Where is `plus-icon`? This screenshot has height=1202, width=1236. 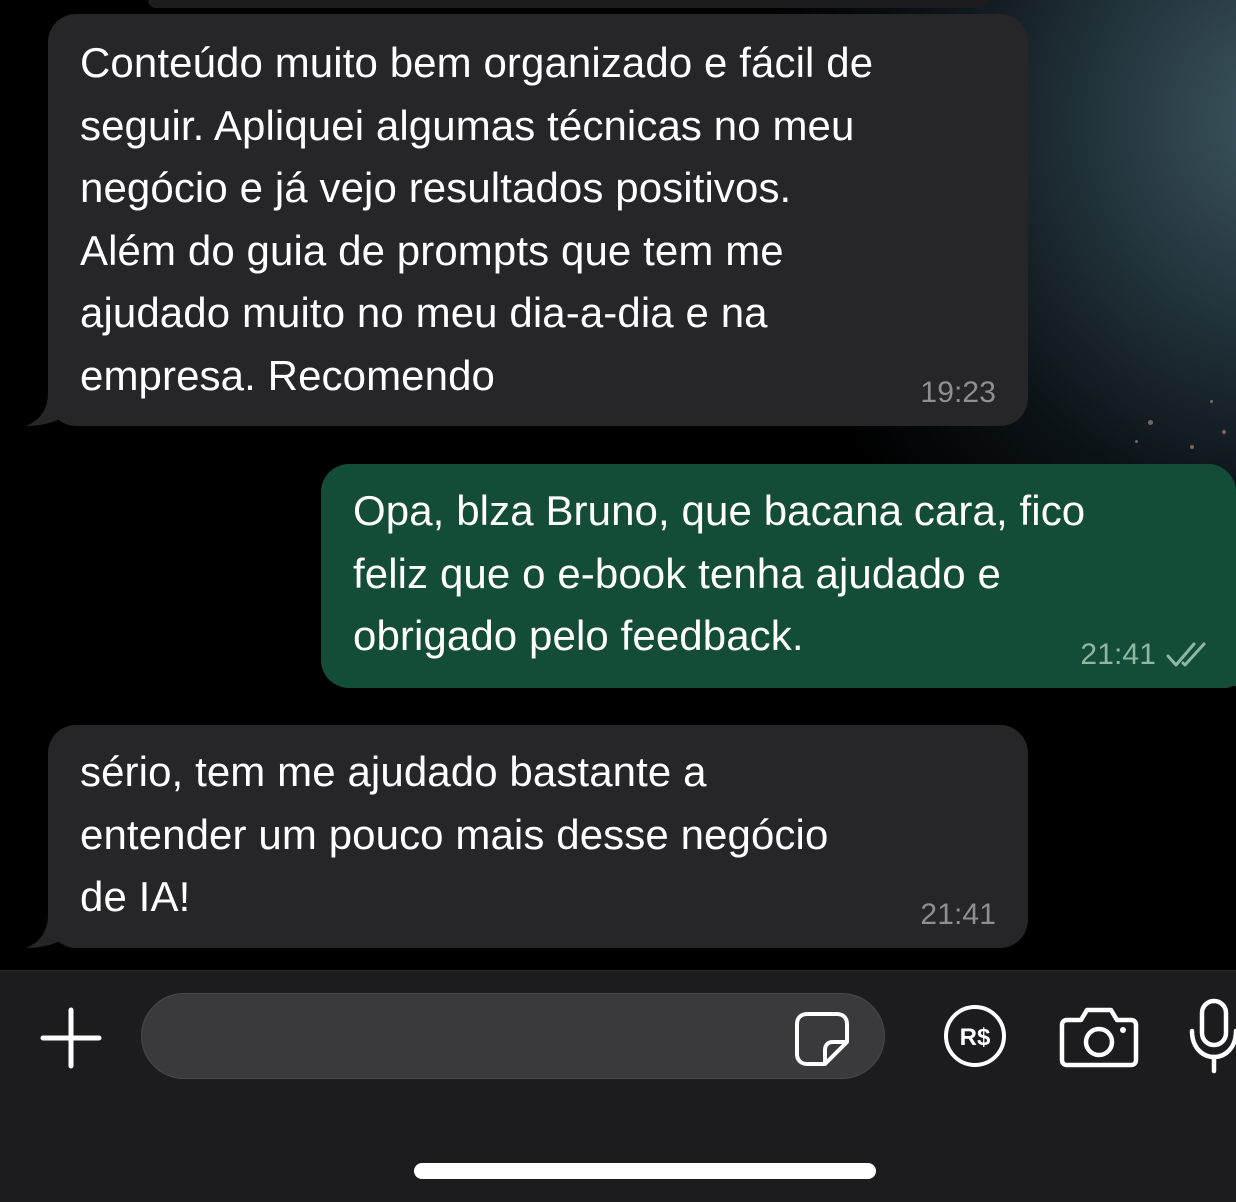 plus-icon is located at coordinates (71, 1038).